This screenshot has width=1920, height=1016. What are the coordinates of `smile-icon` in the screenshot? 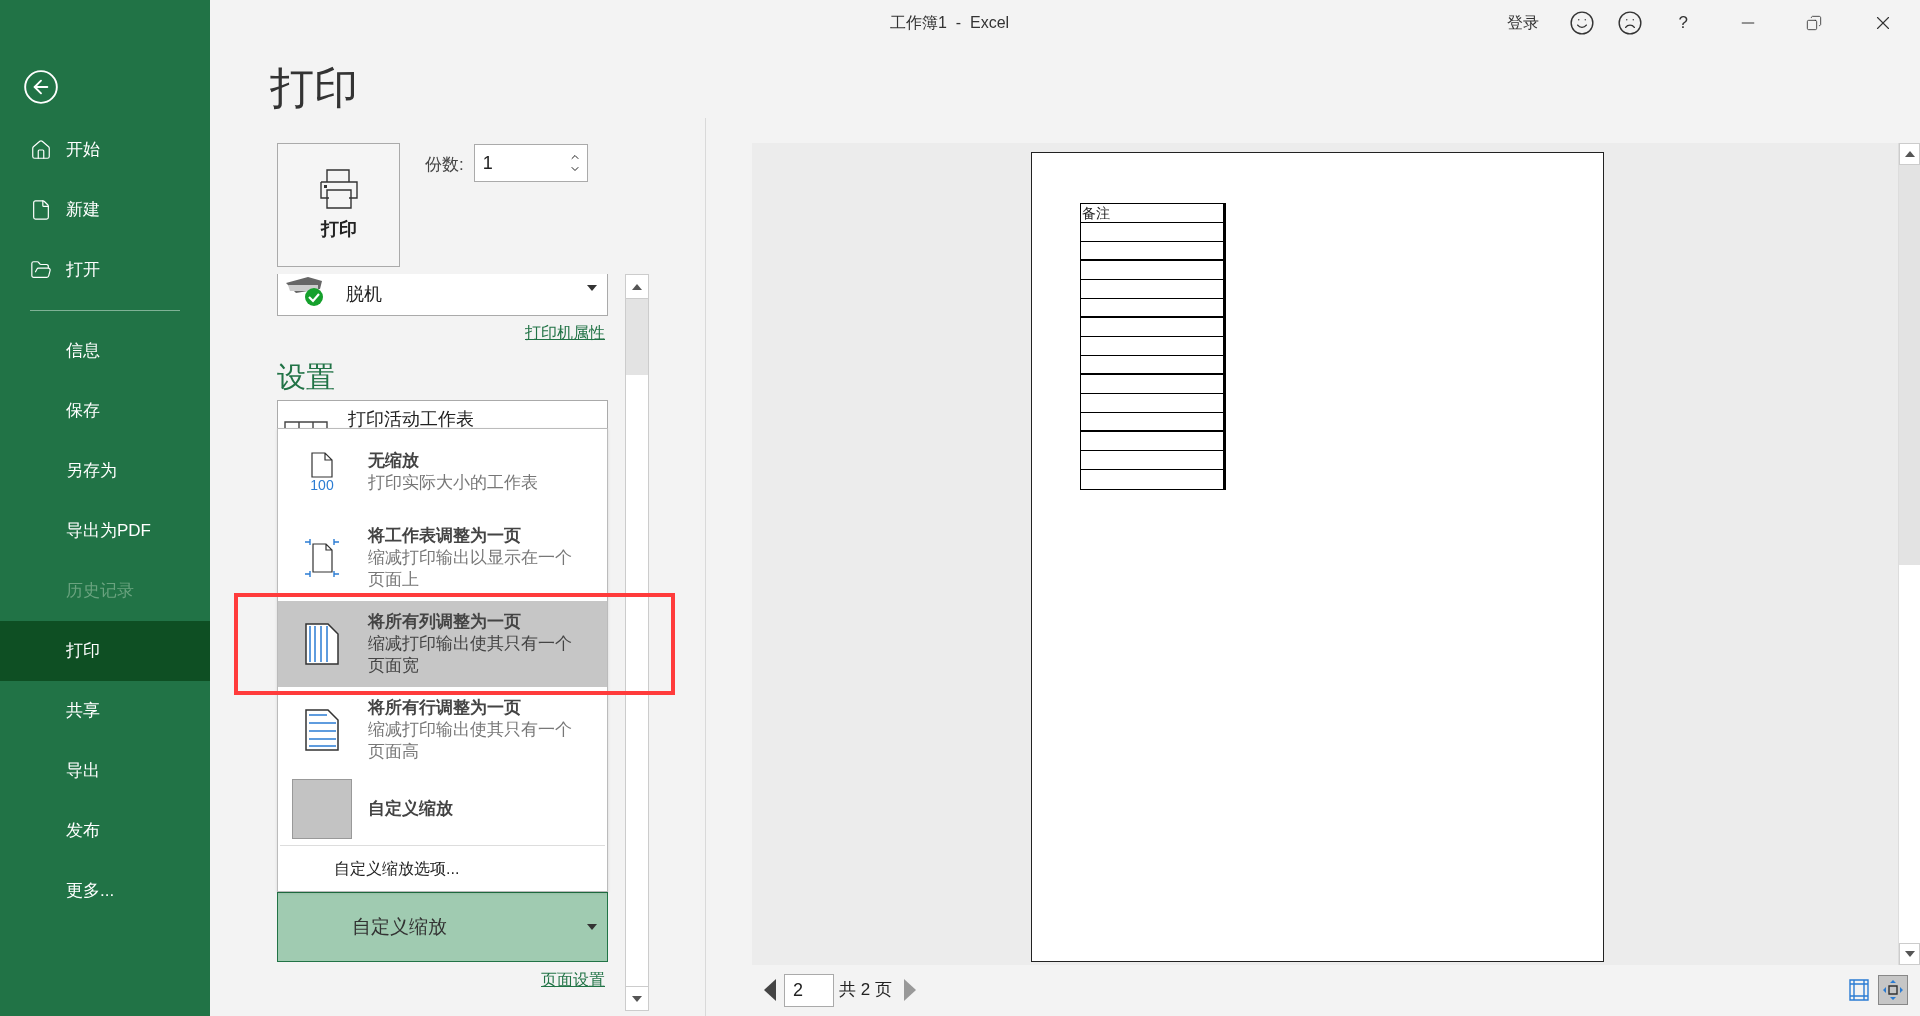 It's located at (1581, 23).